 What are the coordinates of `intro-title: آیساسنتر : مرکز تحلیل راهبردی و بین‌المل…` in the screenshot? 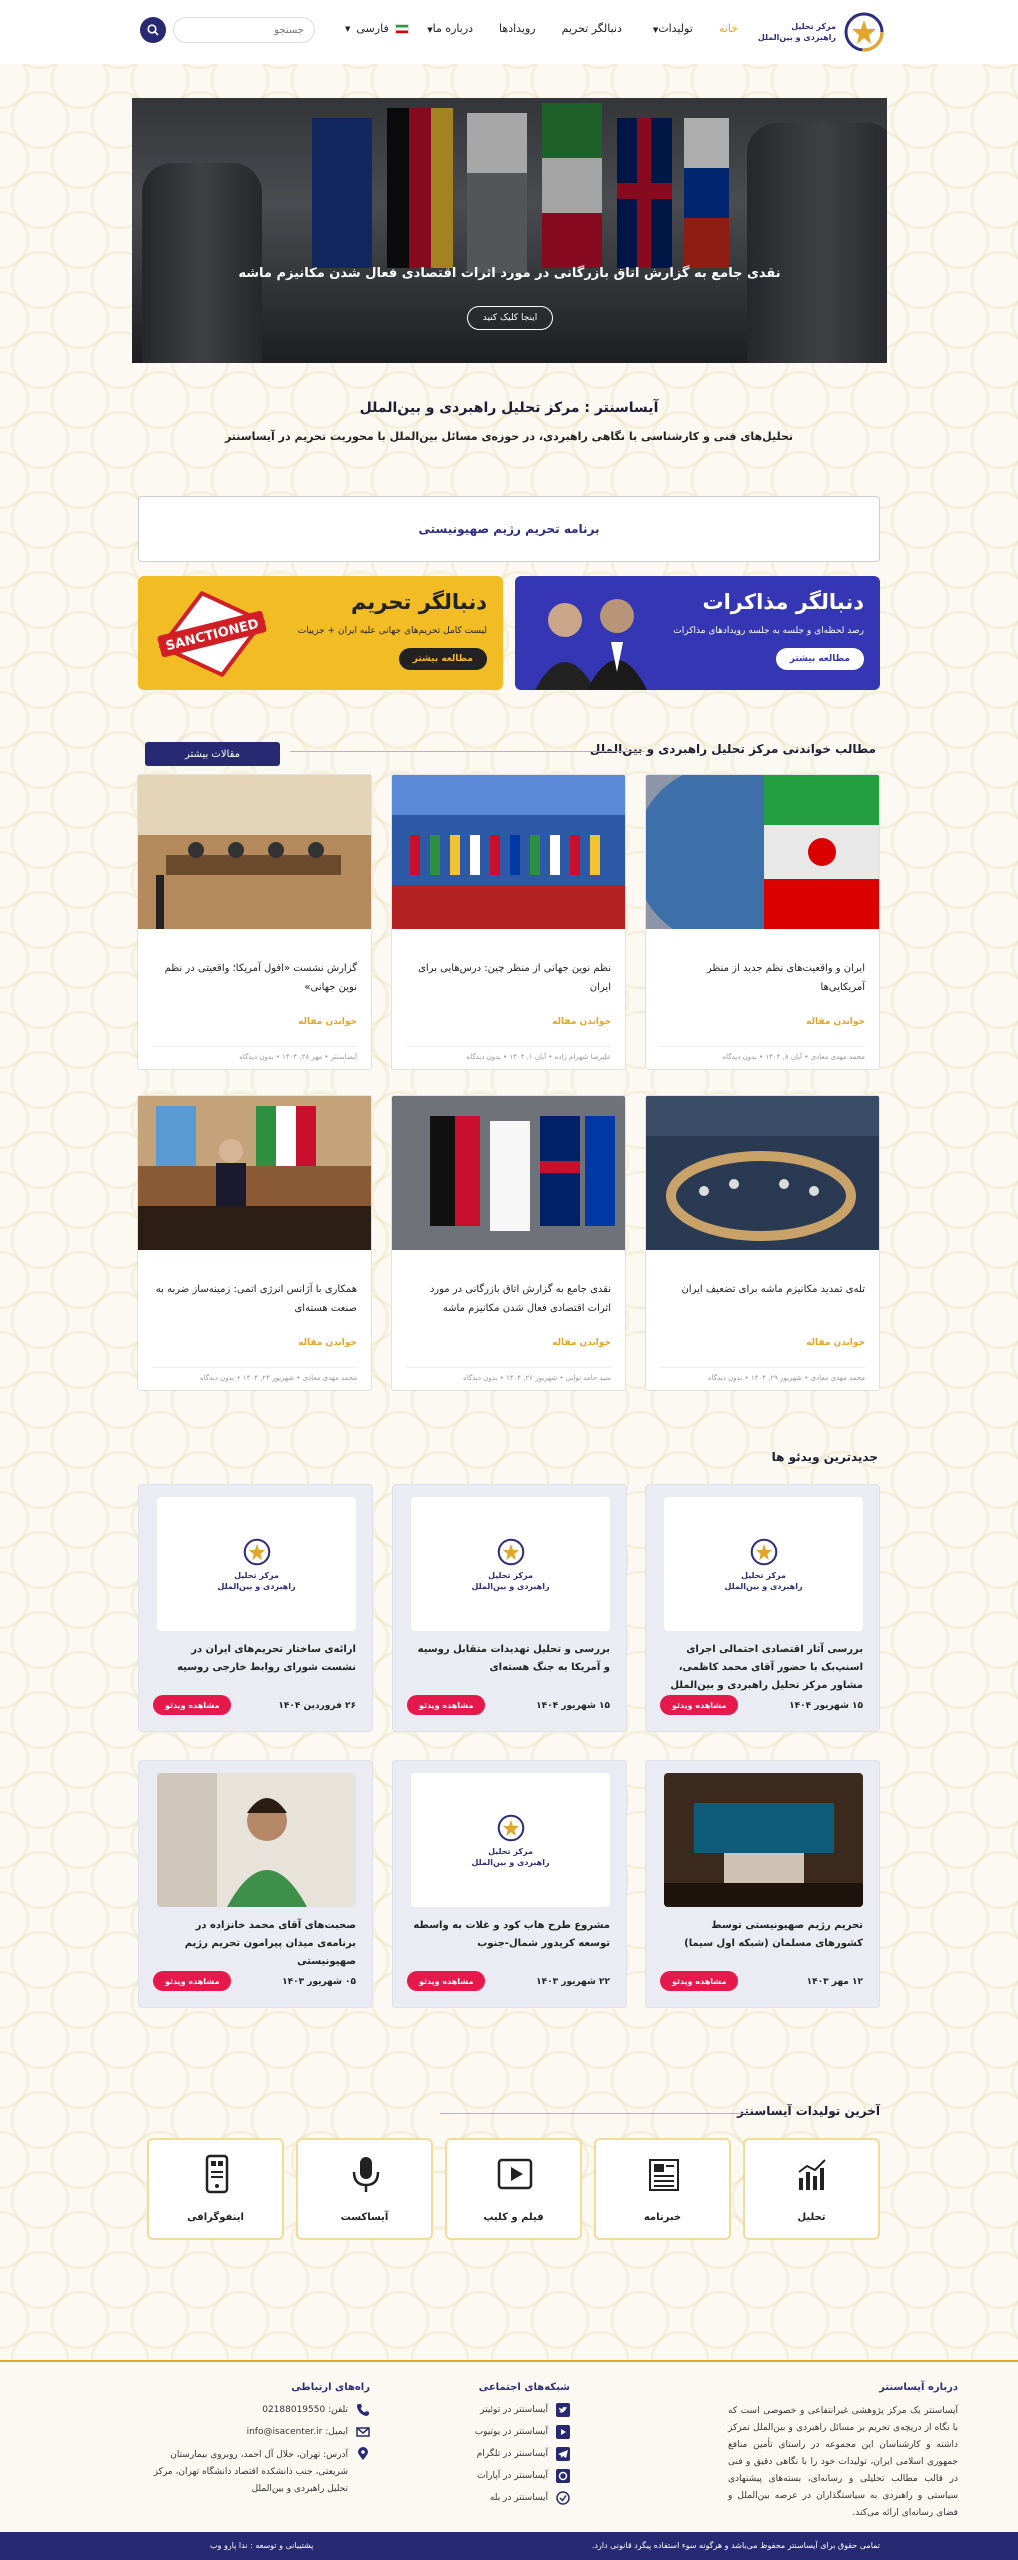 It's located at (509, 408).